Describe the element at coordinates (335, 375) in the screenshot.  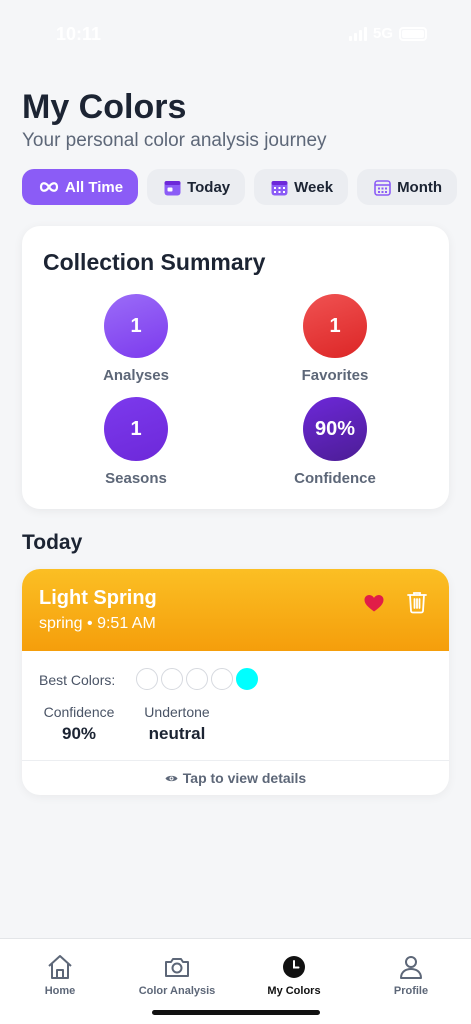
I see `stat-label: Favorites` at that location.